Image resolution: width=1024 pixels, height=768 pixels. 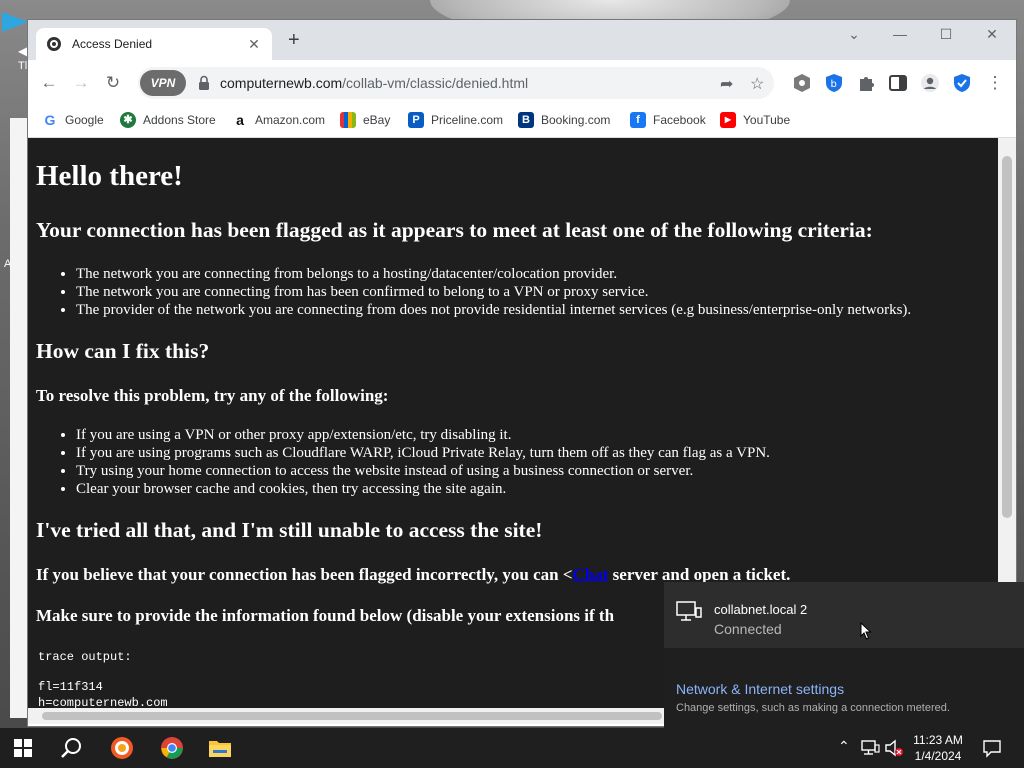 I want to click on youtube-icon: ▶, so click(x=728, y=120).